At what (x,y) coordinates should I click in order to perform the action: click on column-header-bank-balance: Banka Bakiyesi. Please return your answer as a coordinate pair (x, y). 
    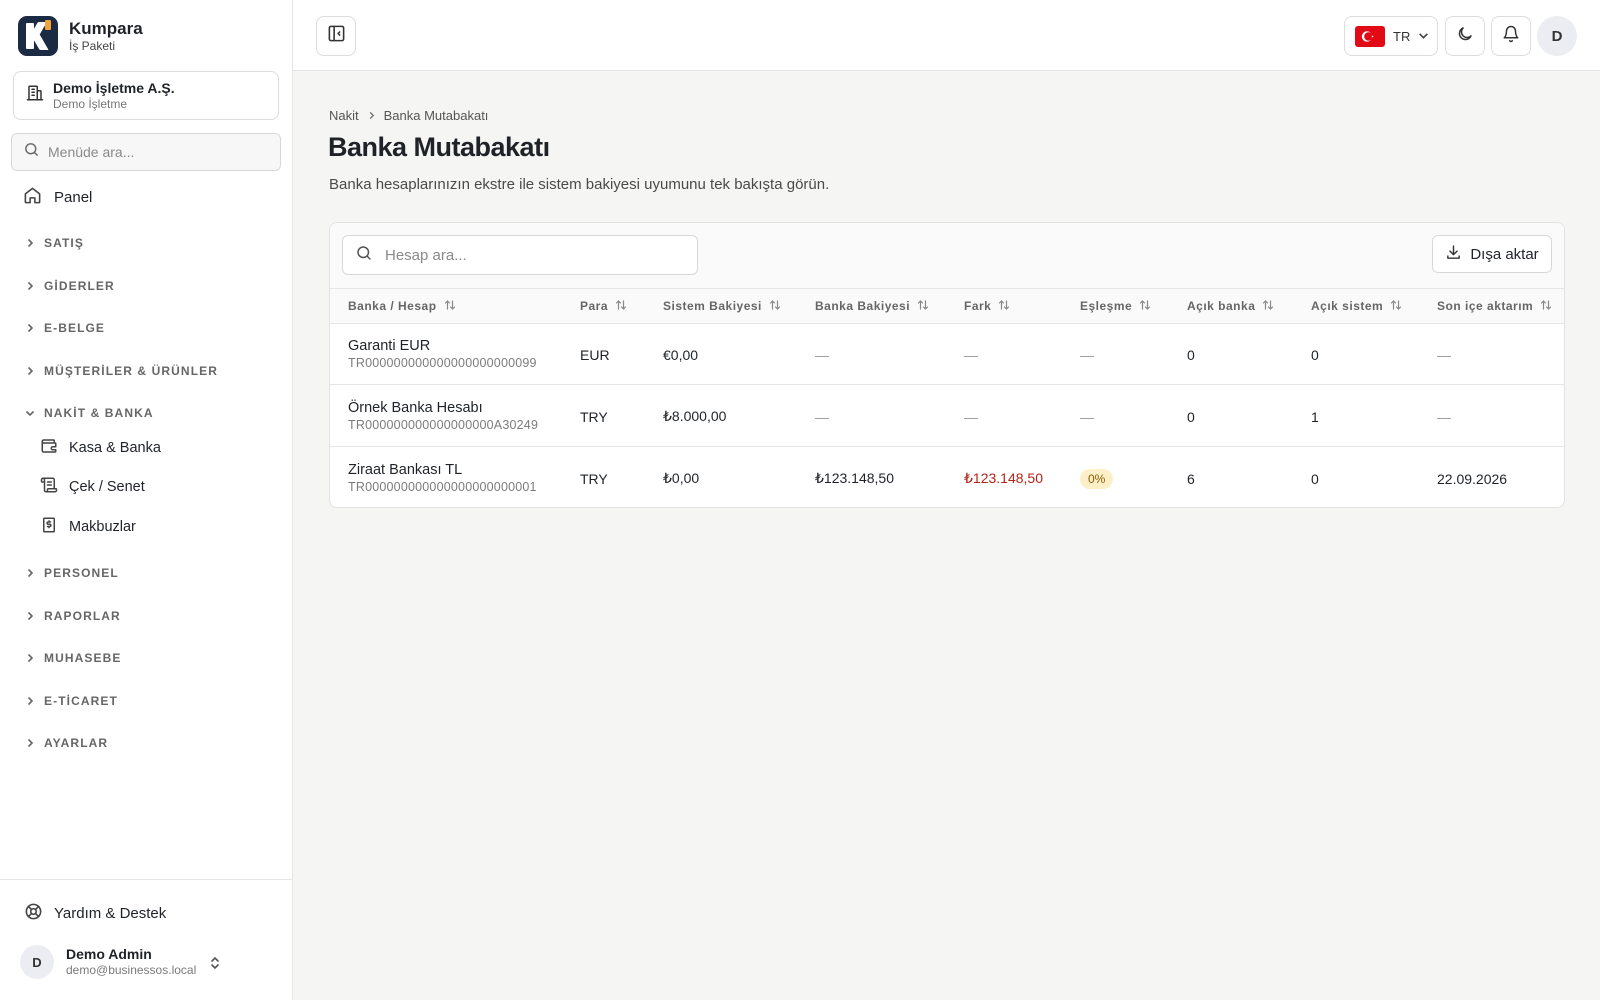
    Looking at the image, I should click on (872, 306).